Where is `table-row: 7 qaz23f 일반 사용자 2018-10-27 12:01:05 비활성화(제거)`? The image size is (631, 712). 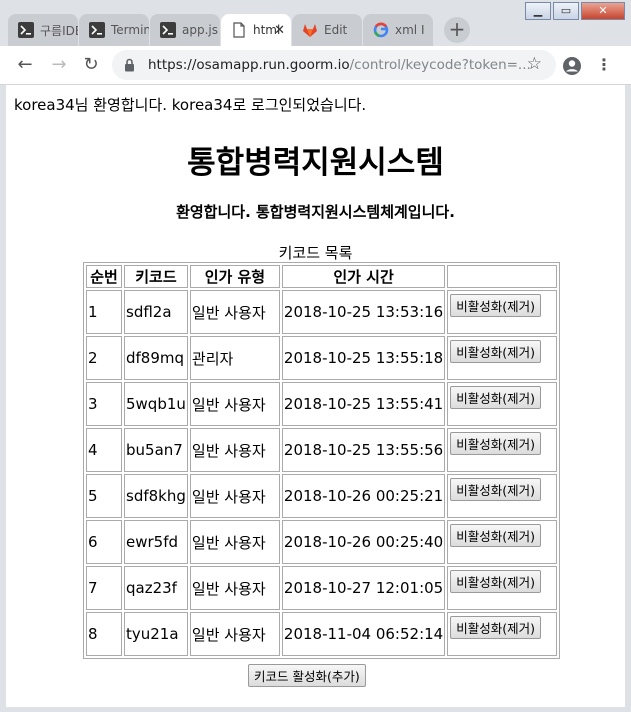 table-row: 7 qaz23f 일반 사용자 2018-10-27 12:01:05 비활성화(제거) is located at coordinates (322, 588).